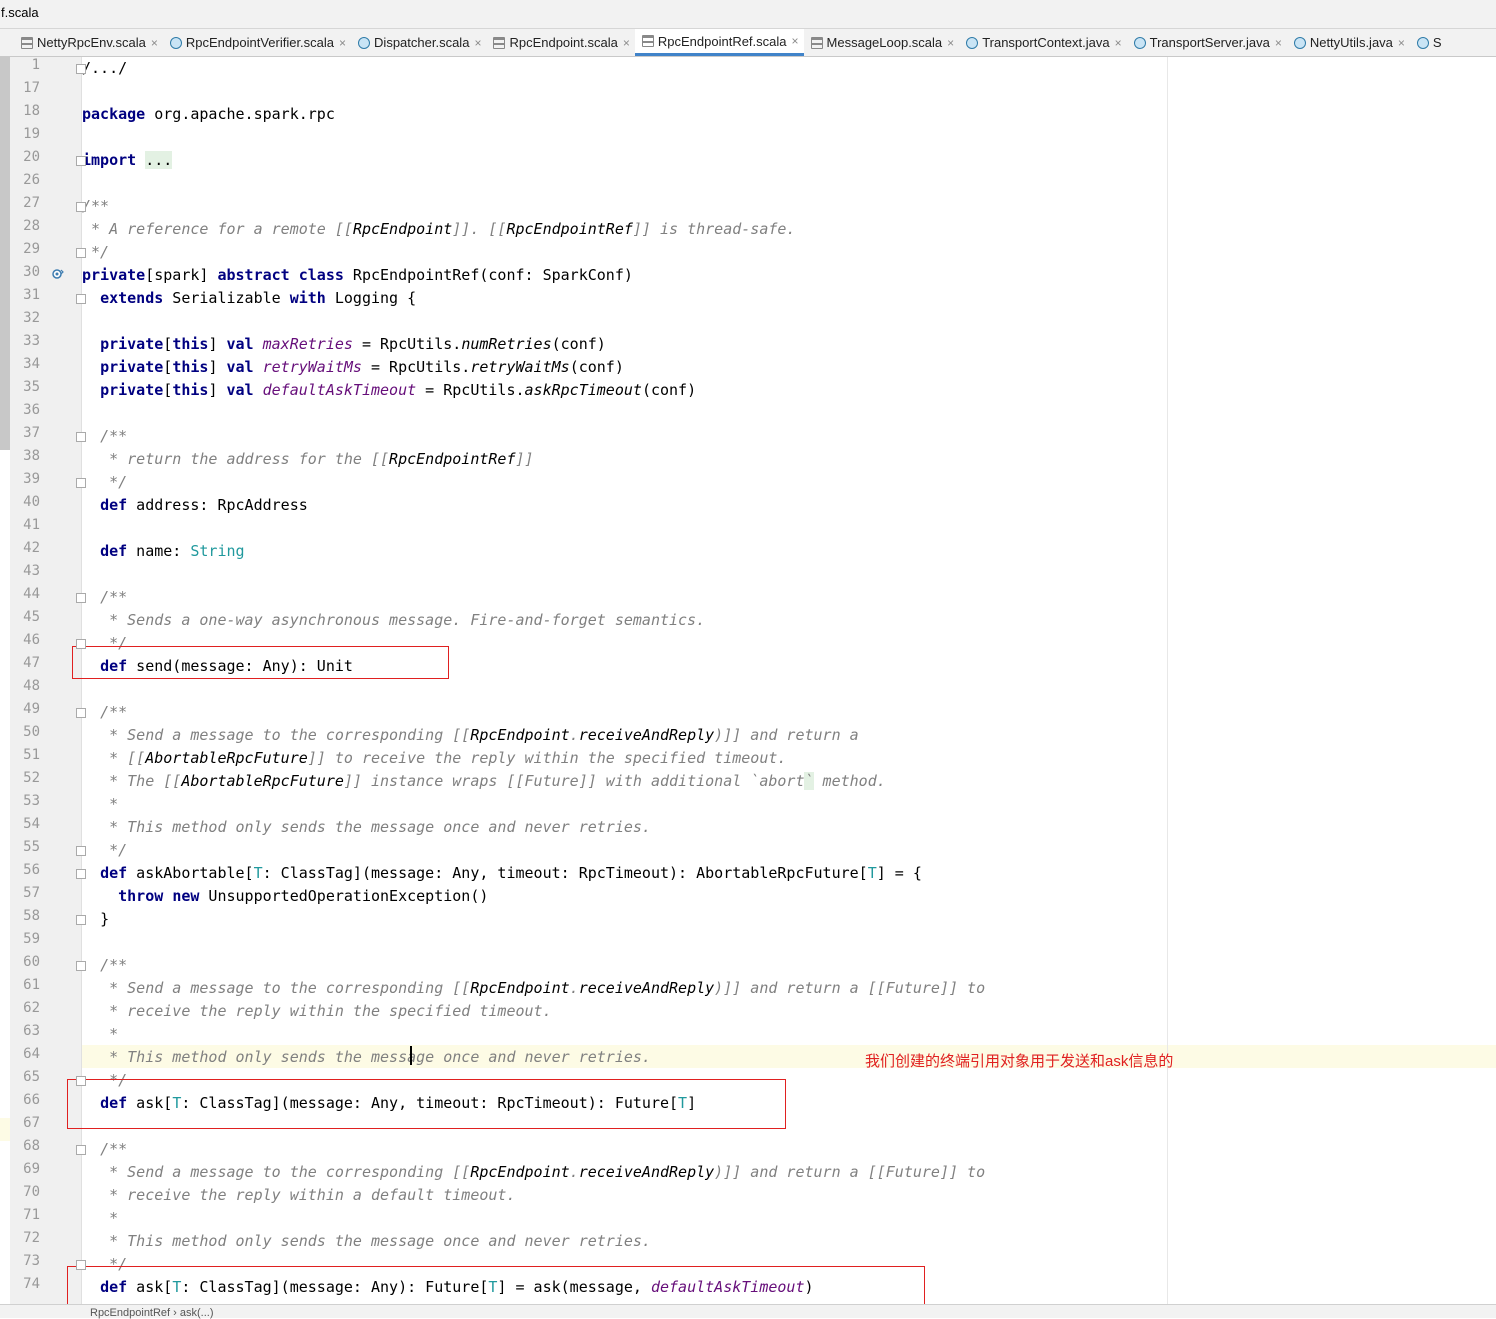 Image resolution: width=1496 pixels, height=1319 pixels. Describe the element at coordinates (20, 597) in the screenshot. I see `line-number: 44` at that location.